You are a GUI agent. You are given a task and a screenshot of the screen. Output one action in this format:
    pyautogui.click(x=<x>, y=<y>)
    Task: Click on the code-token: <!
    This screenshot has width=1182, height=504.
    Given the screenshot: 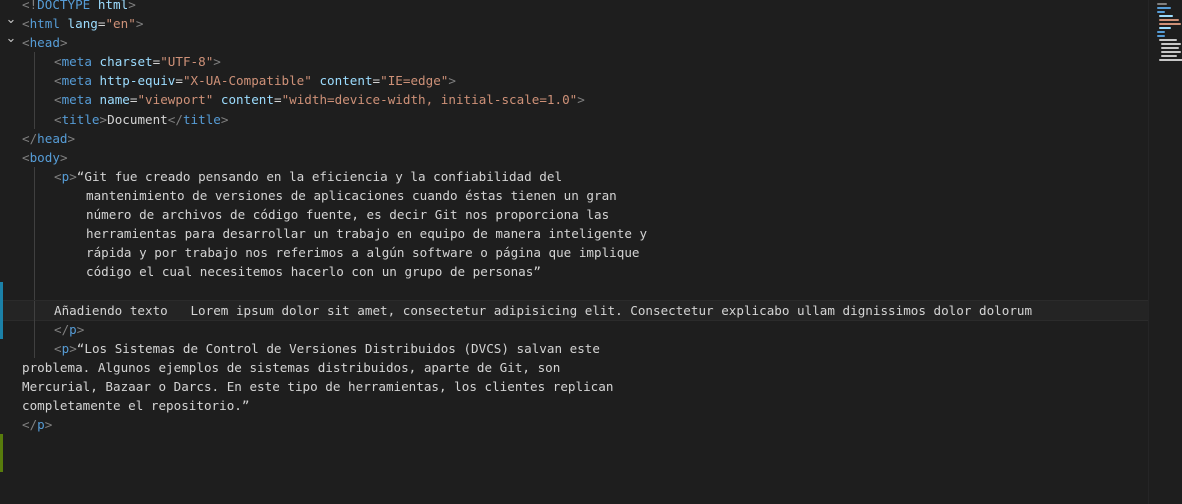 What is the action you would take?
    pyautogui.click(x=30, y=6)
    